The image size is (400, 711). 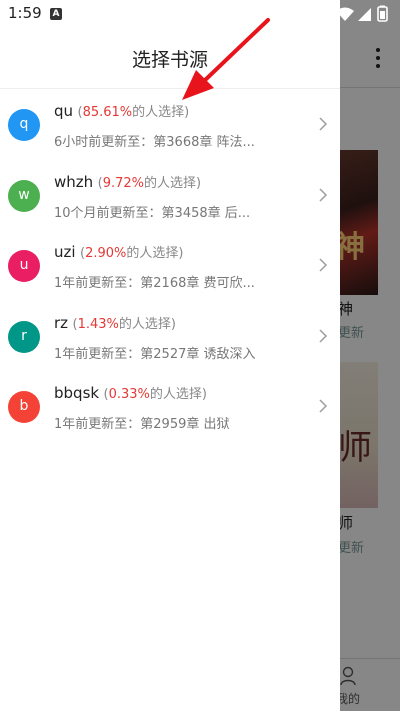 What do you see at coordinates (169, 60) in the screenshot?
I see `drawer-title: 选择书源` at bounding box center [169, 60].